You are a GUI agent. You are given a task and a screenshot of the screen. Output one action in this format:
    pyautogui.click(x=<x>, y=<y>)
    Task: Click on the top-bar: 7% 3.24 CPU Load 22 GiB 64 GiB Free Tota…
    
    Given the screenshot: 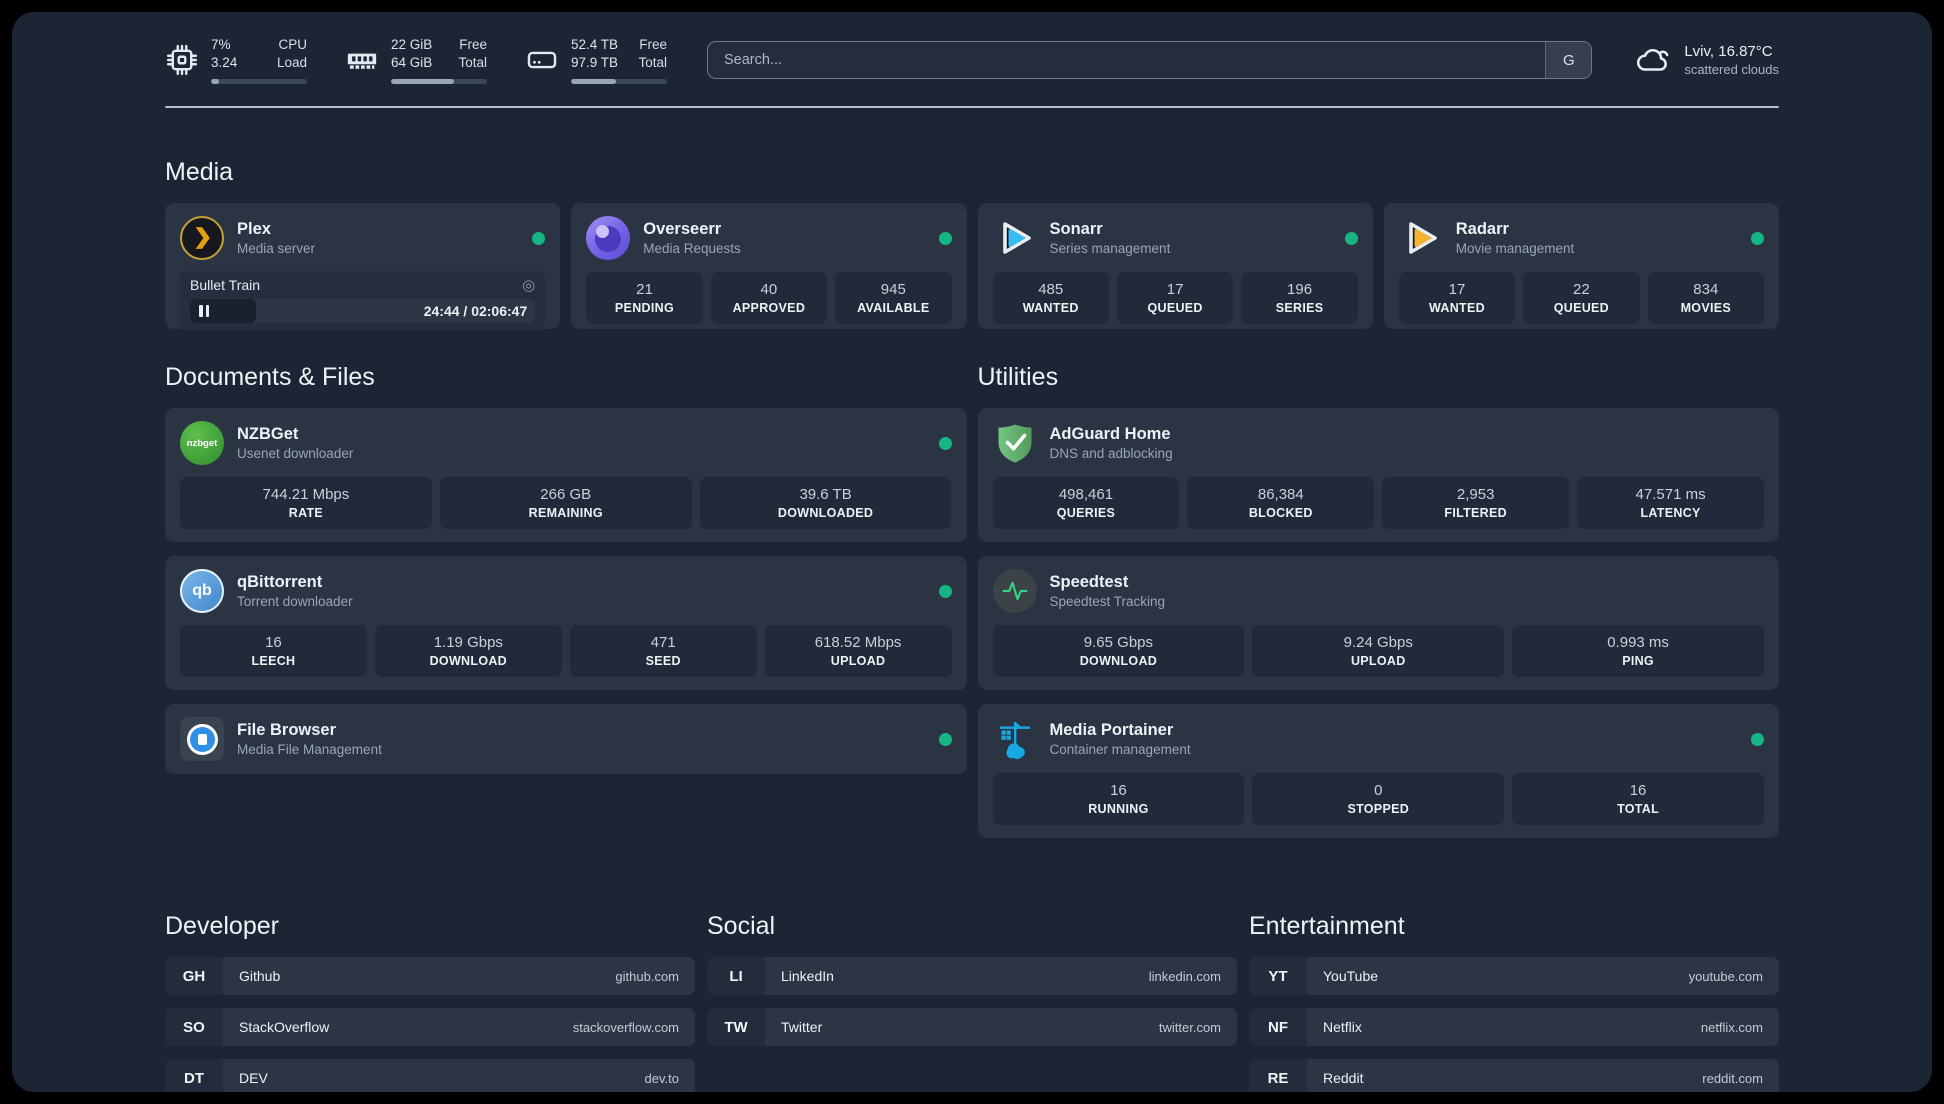 What is the action you would take?
    pyautogui.click(x=972, y=60)
    